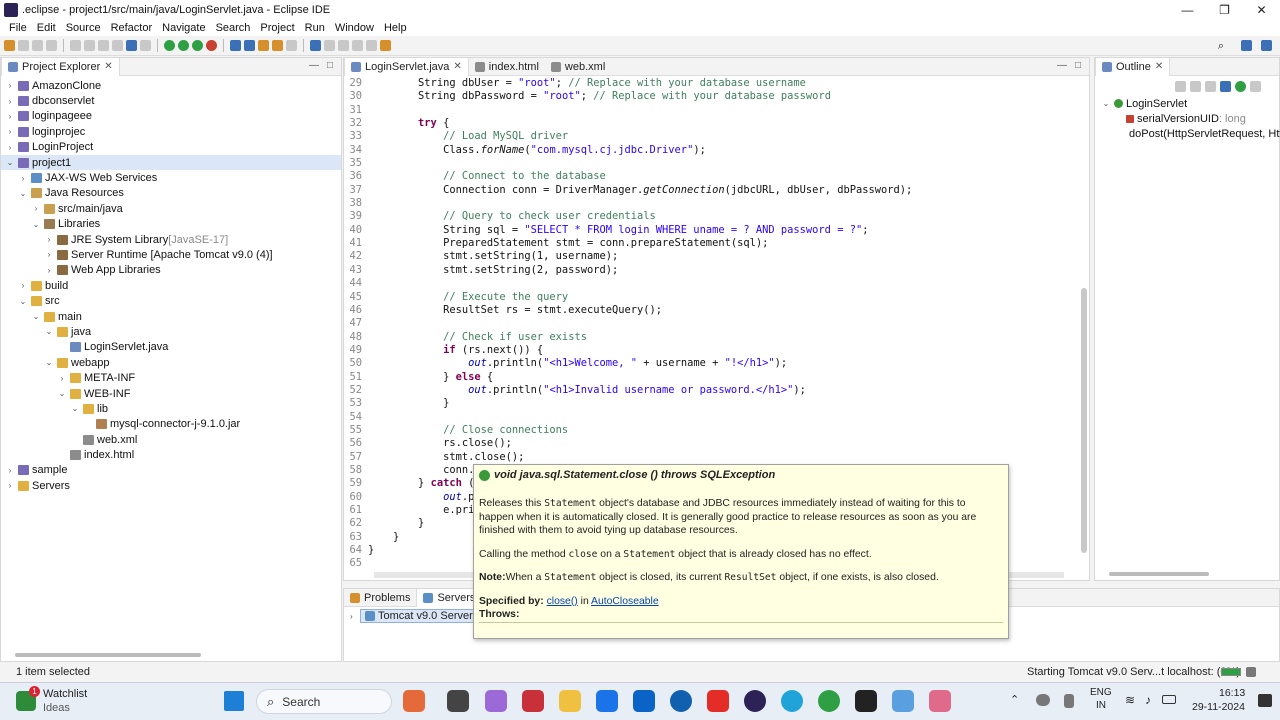  Describe the element at coordinates (709, 297) in the screenshot. I see `code-line: 45 // Execute the query` at that location.